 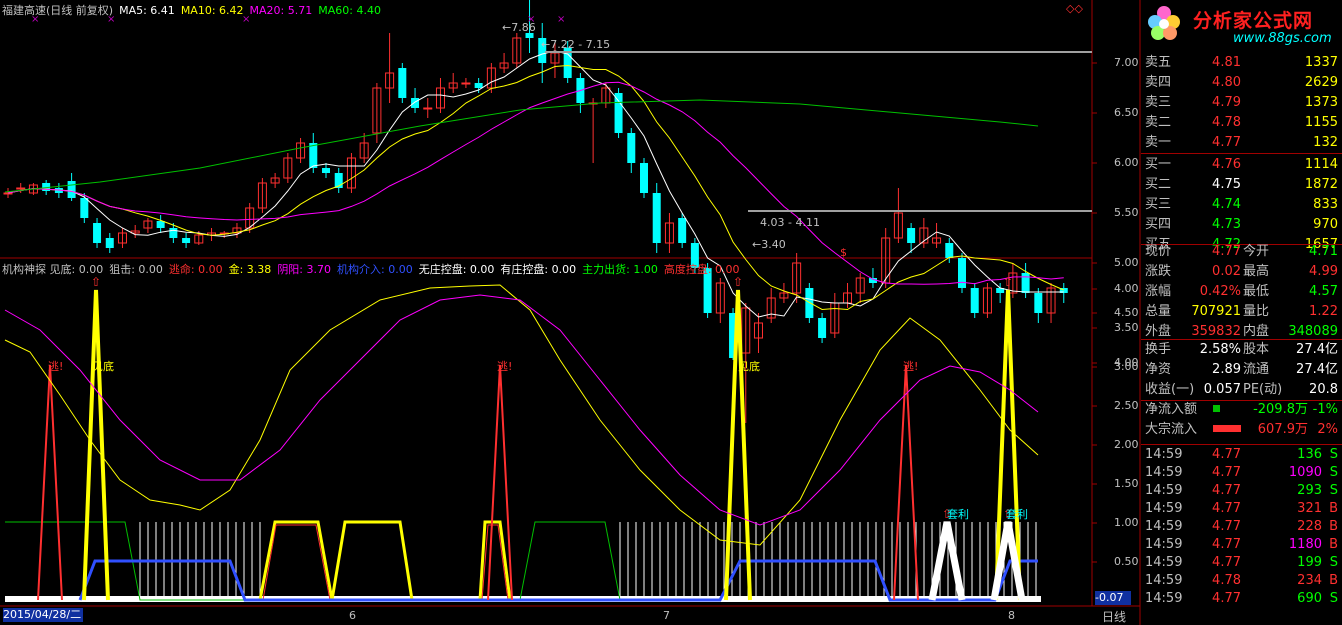 What do you see at coordinates (1126, 366) in the screenshot?
I see `indicator-tick-2: 3.00` at bounding box center [1126, 366].